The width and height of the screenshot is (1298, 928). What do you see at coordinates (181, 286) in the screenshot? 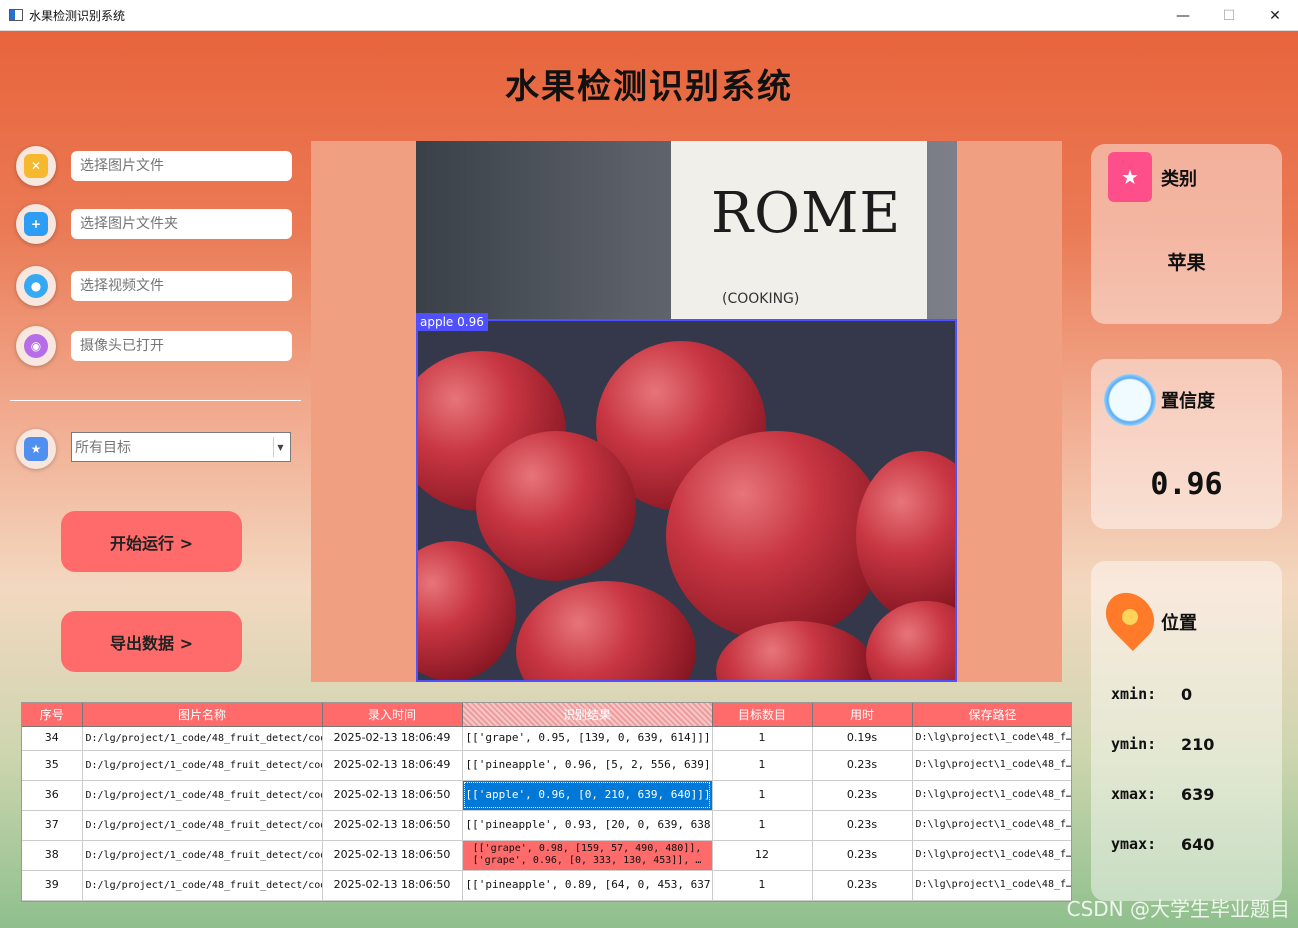
I see `video-file-input` at bounding box center [181, 286].